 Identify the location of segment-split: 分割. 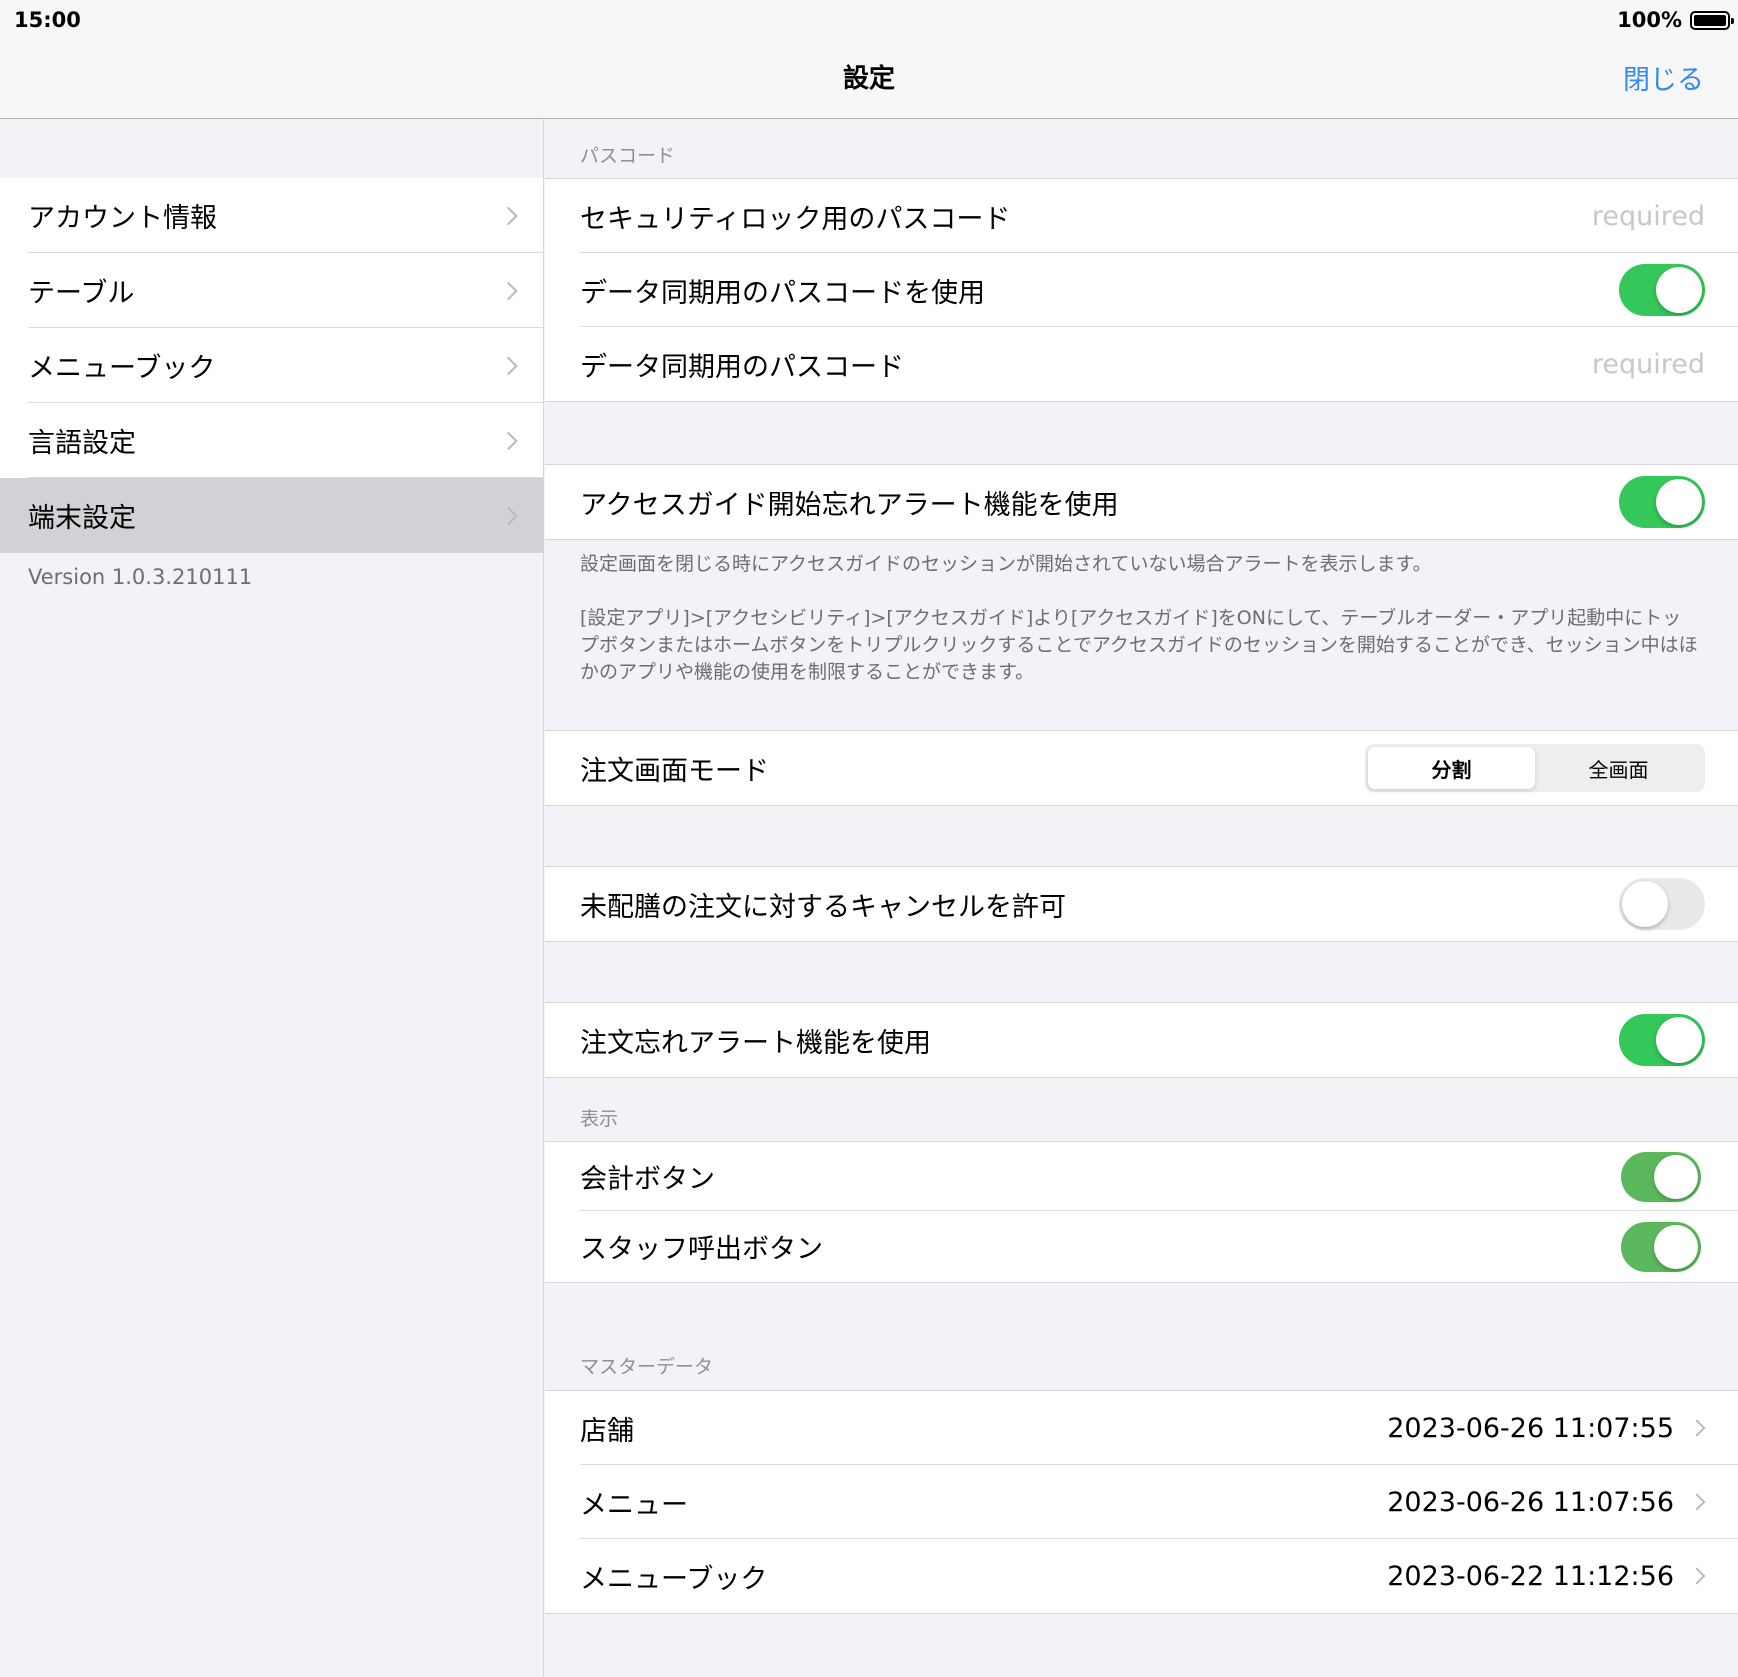
(1451, 768).